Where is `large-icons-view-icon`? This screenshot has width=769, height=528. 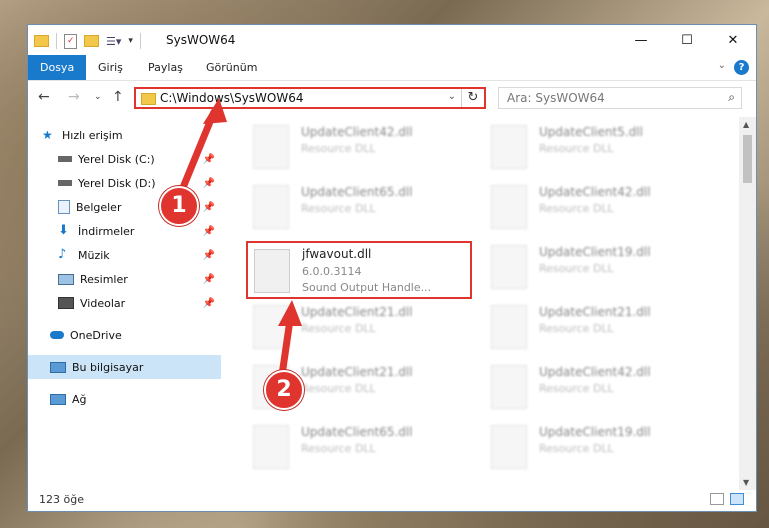
large-icons-view-icon is located at coordinates (737, 499).